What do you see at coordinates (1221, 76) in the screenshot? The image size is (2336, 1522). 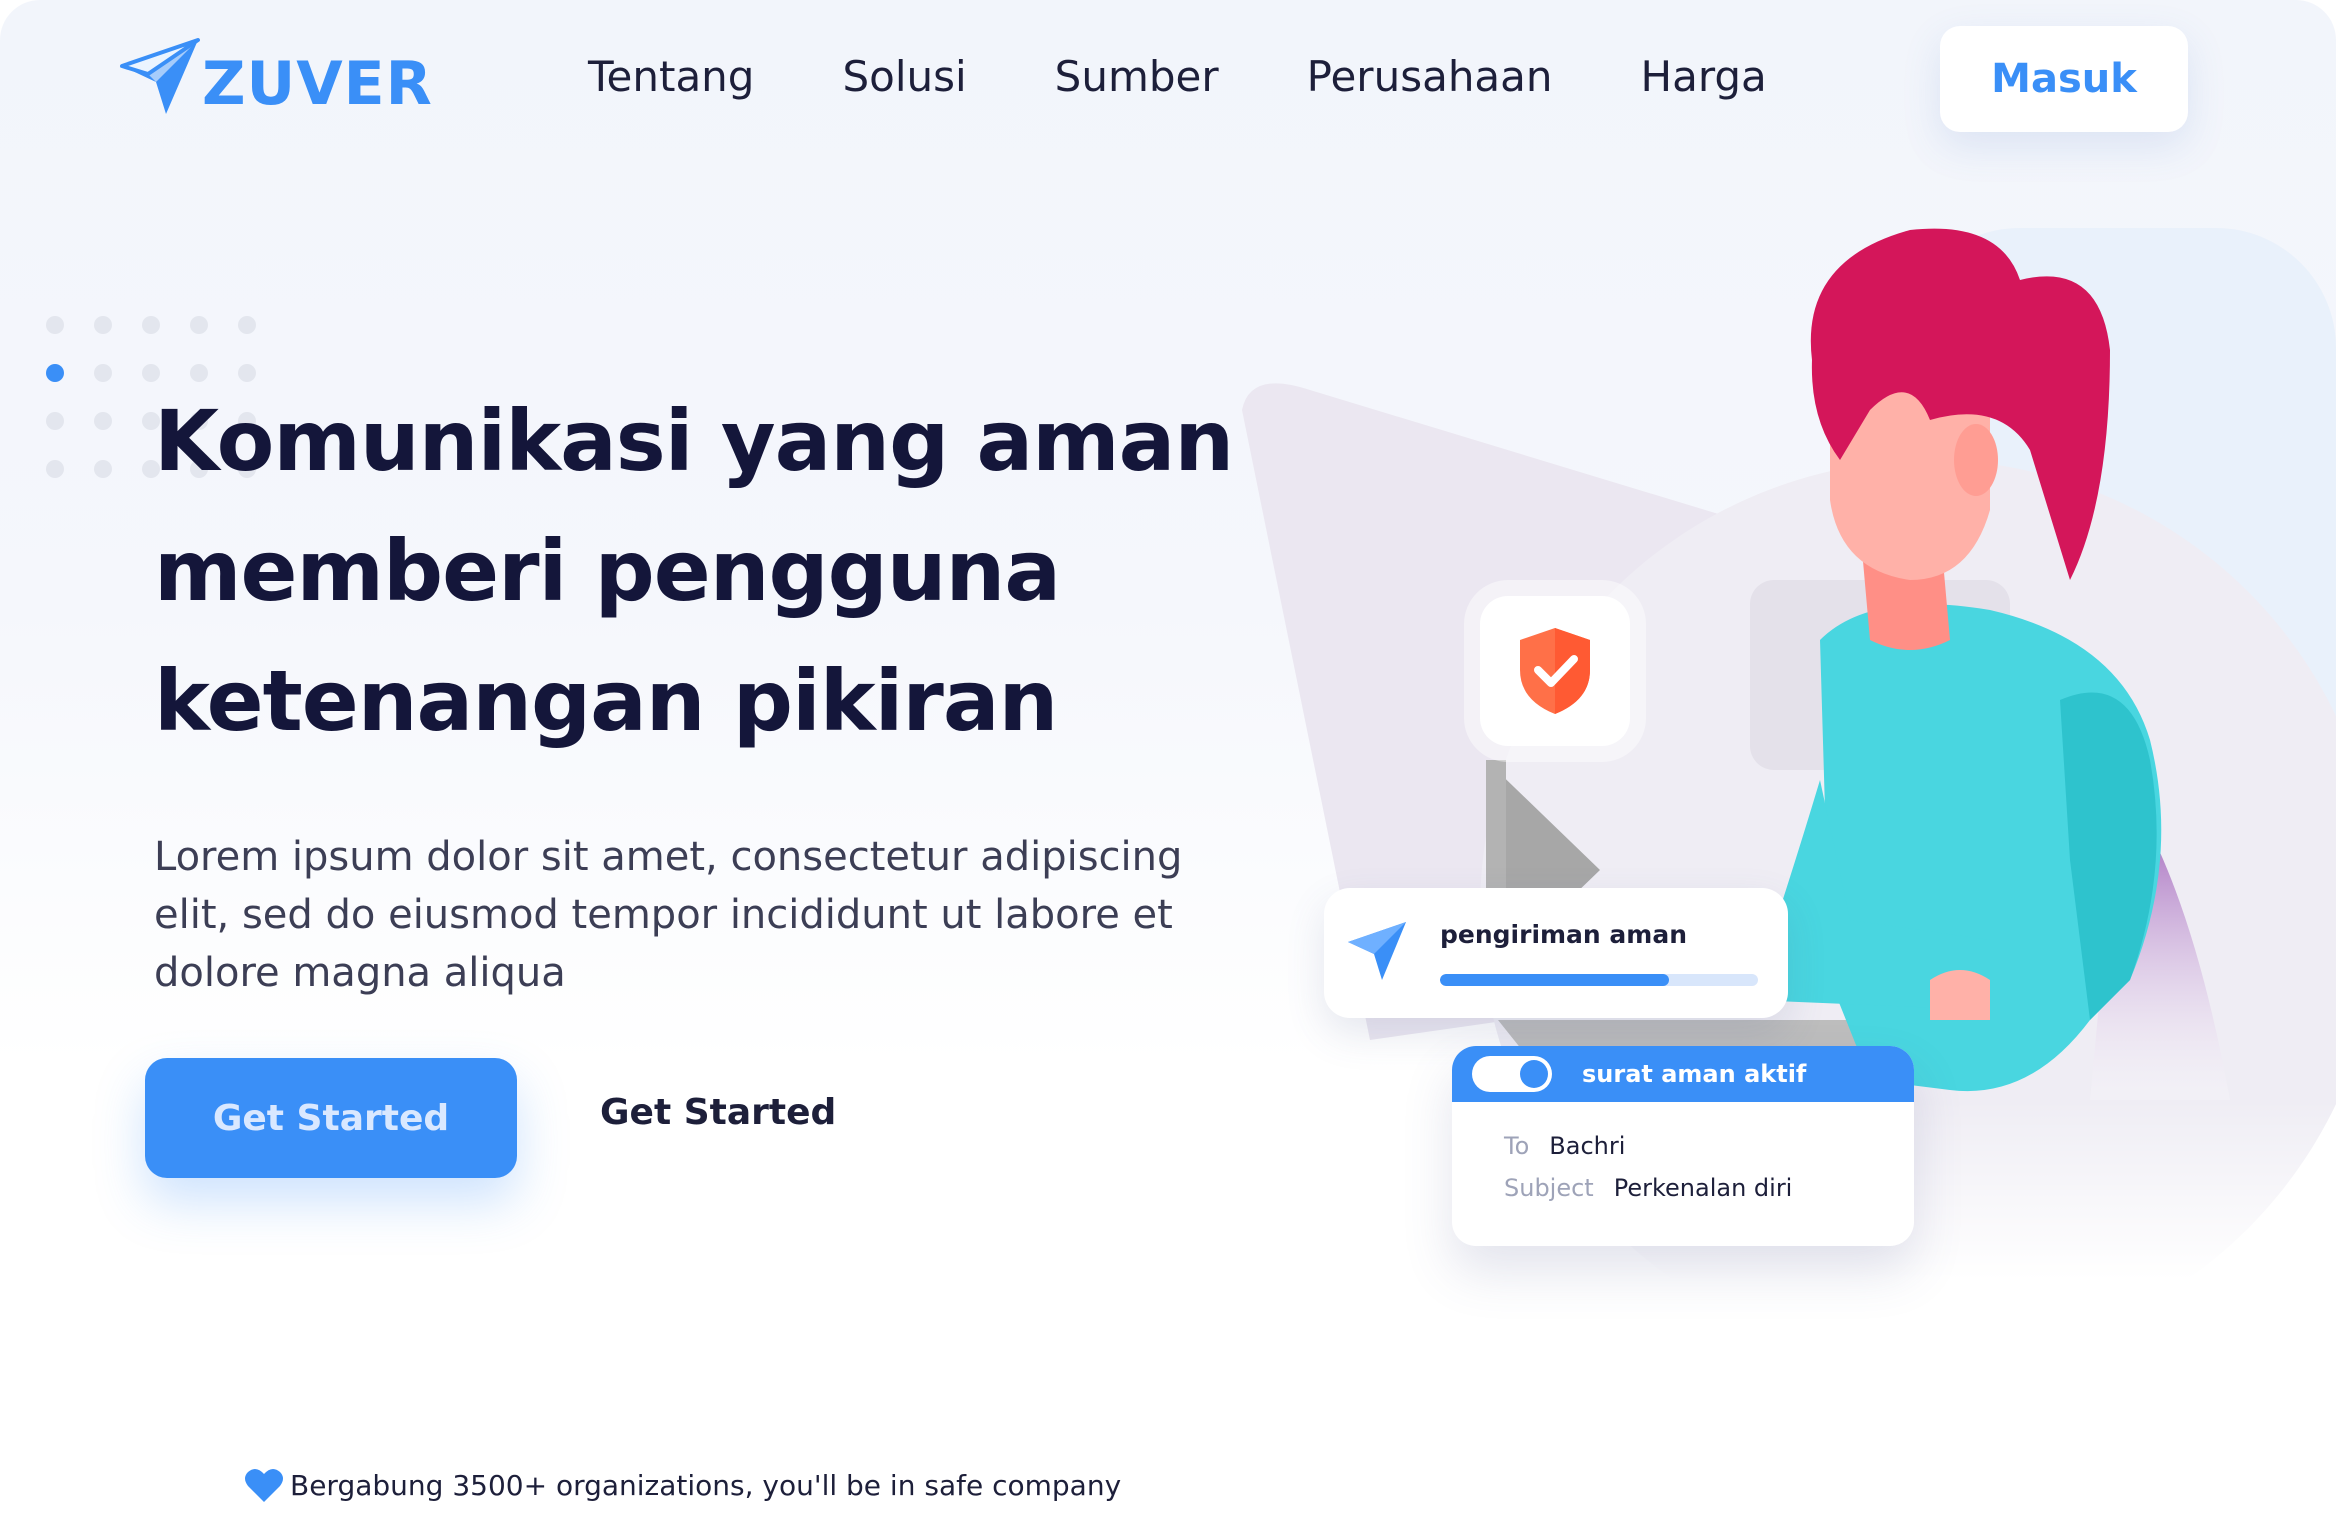 I see `main-nav: Tentang Solusi Sumber Perusahaan Harga` at bounding box center [1221, 76].